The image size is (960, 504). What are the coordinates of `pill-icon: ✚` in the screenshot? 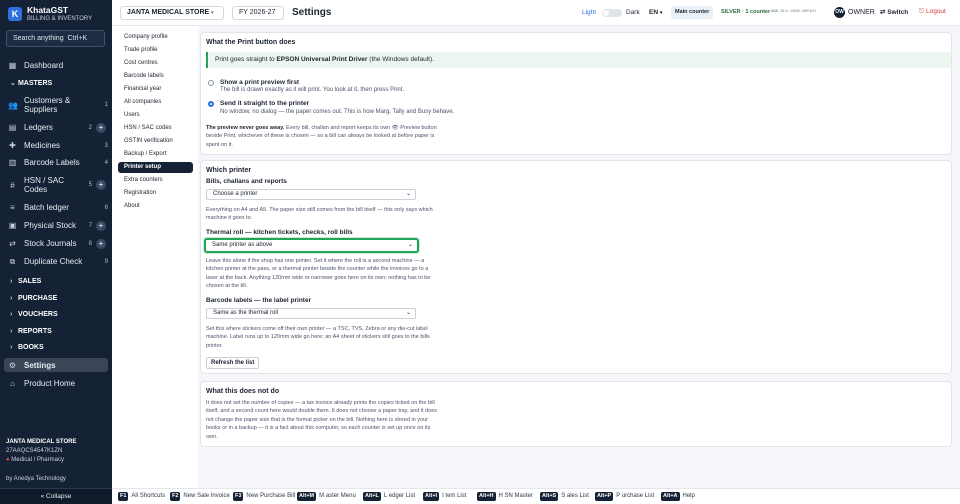 It's located at (12, 145).